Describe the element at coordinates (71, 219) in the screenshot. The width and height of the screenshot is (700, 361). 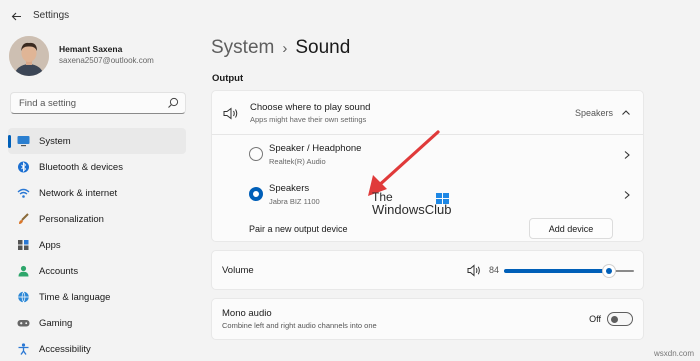
I see `sidebar-item-label: Personalization` at that location.